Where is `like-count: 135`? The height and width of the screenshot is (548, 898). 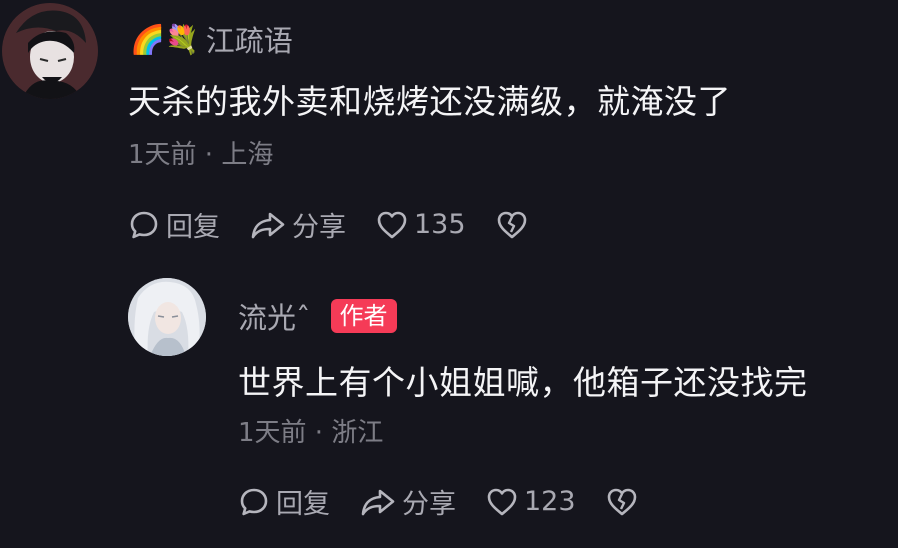 like-count: 135 is located at coordinates (440, 224).